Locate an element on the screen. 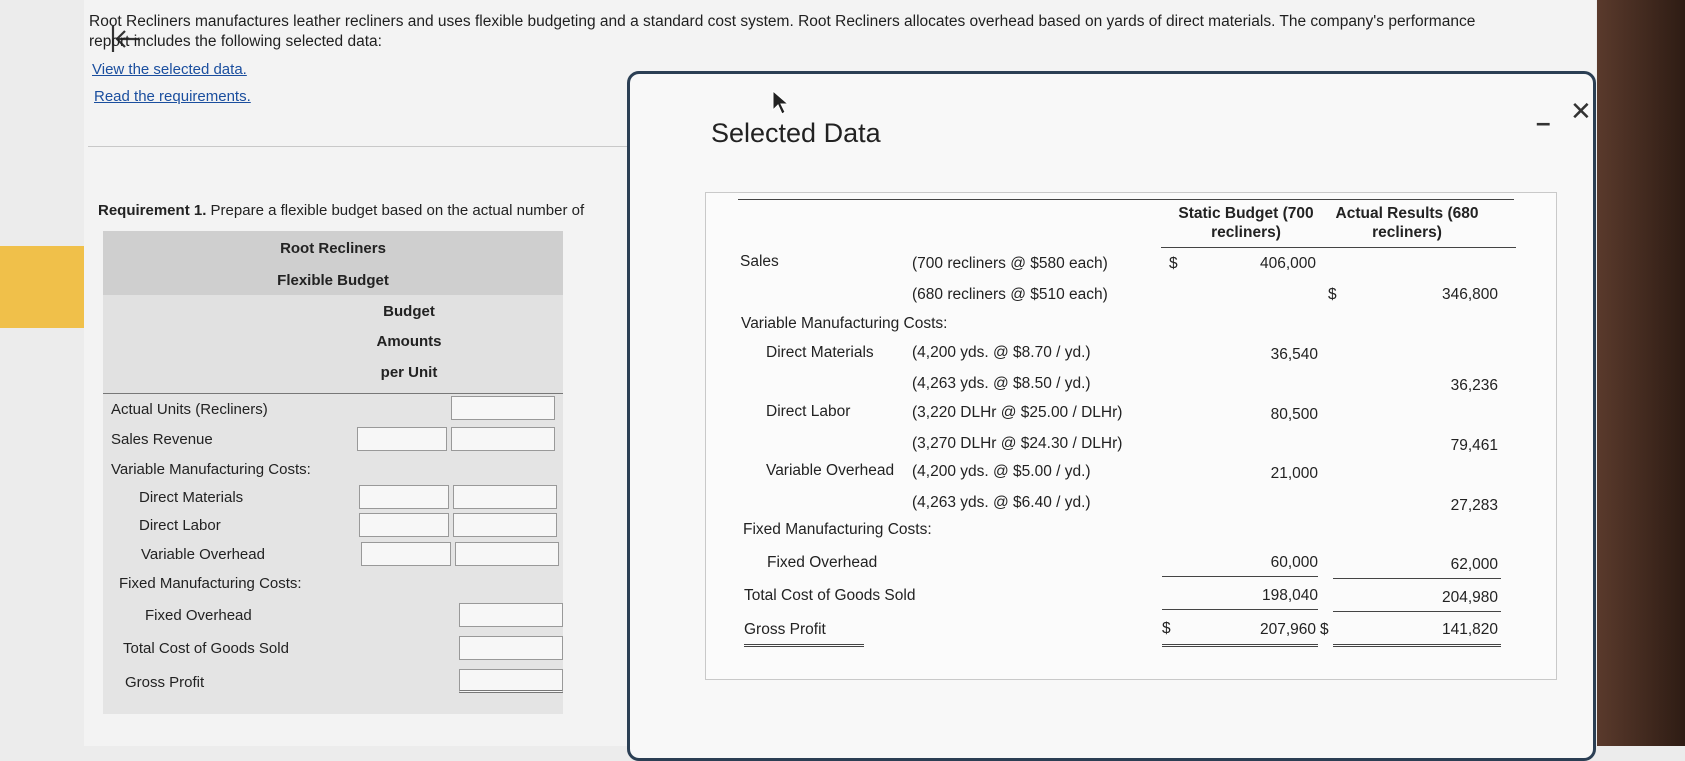  row-gross-profit: Gross Profit is located at coordinates (165, 682).